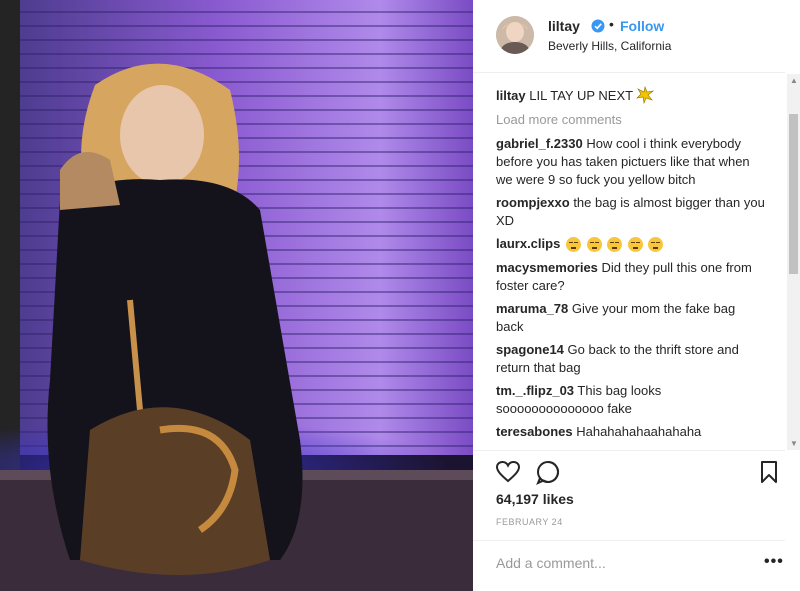 This screenshot has width=800, height=591. I want to click on comment-username: maruma_78, so click(532, 308).